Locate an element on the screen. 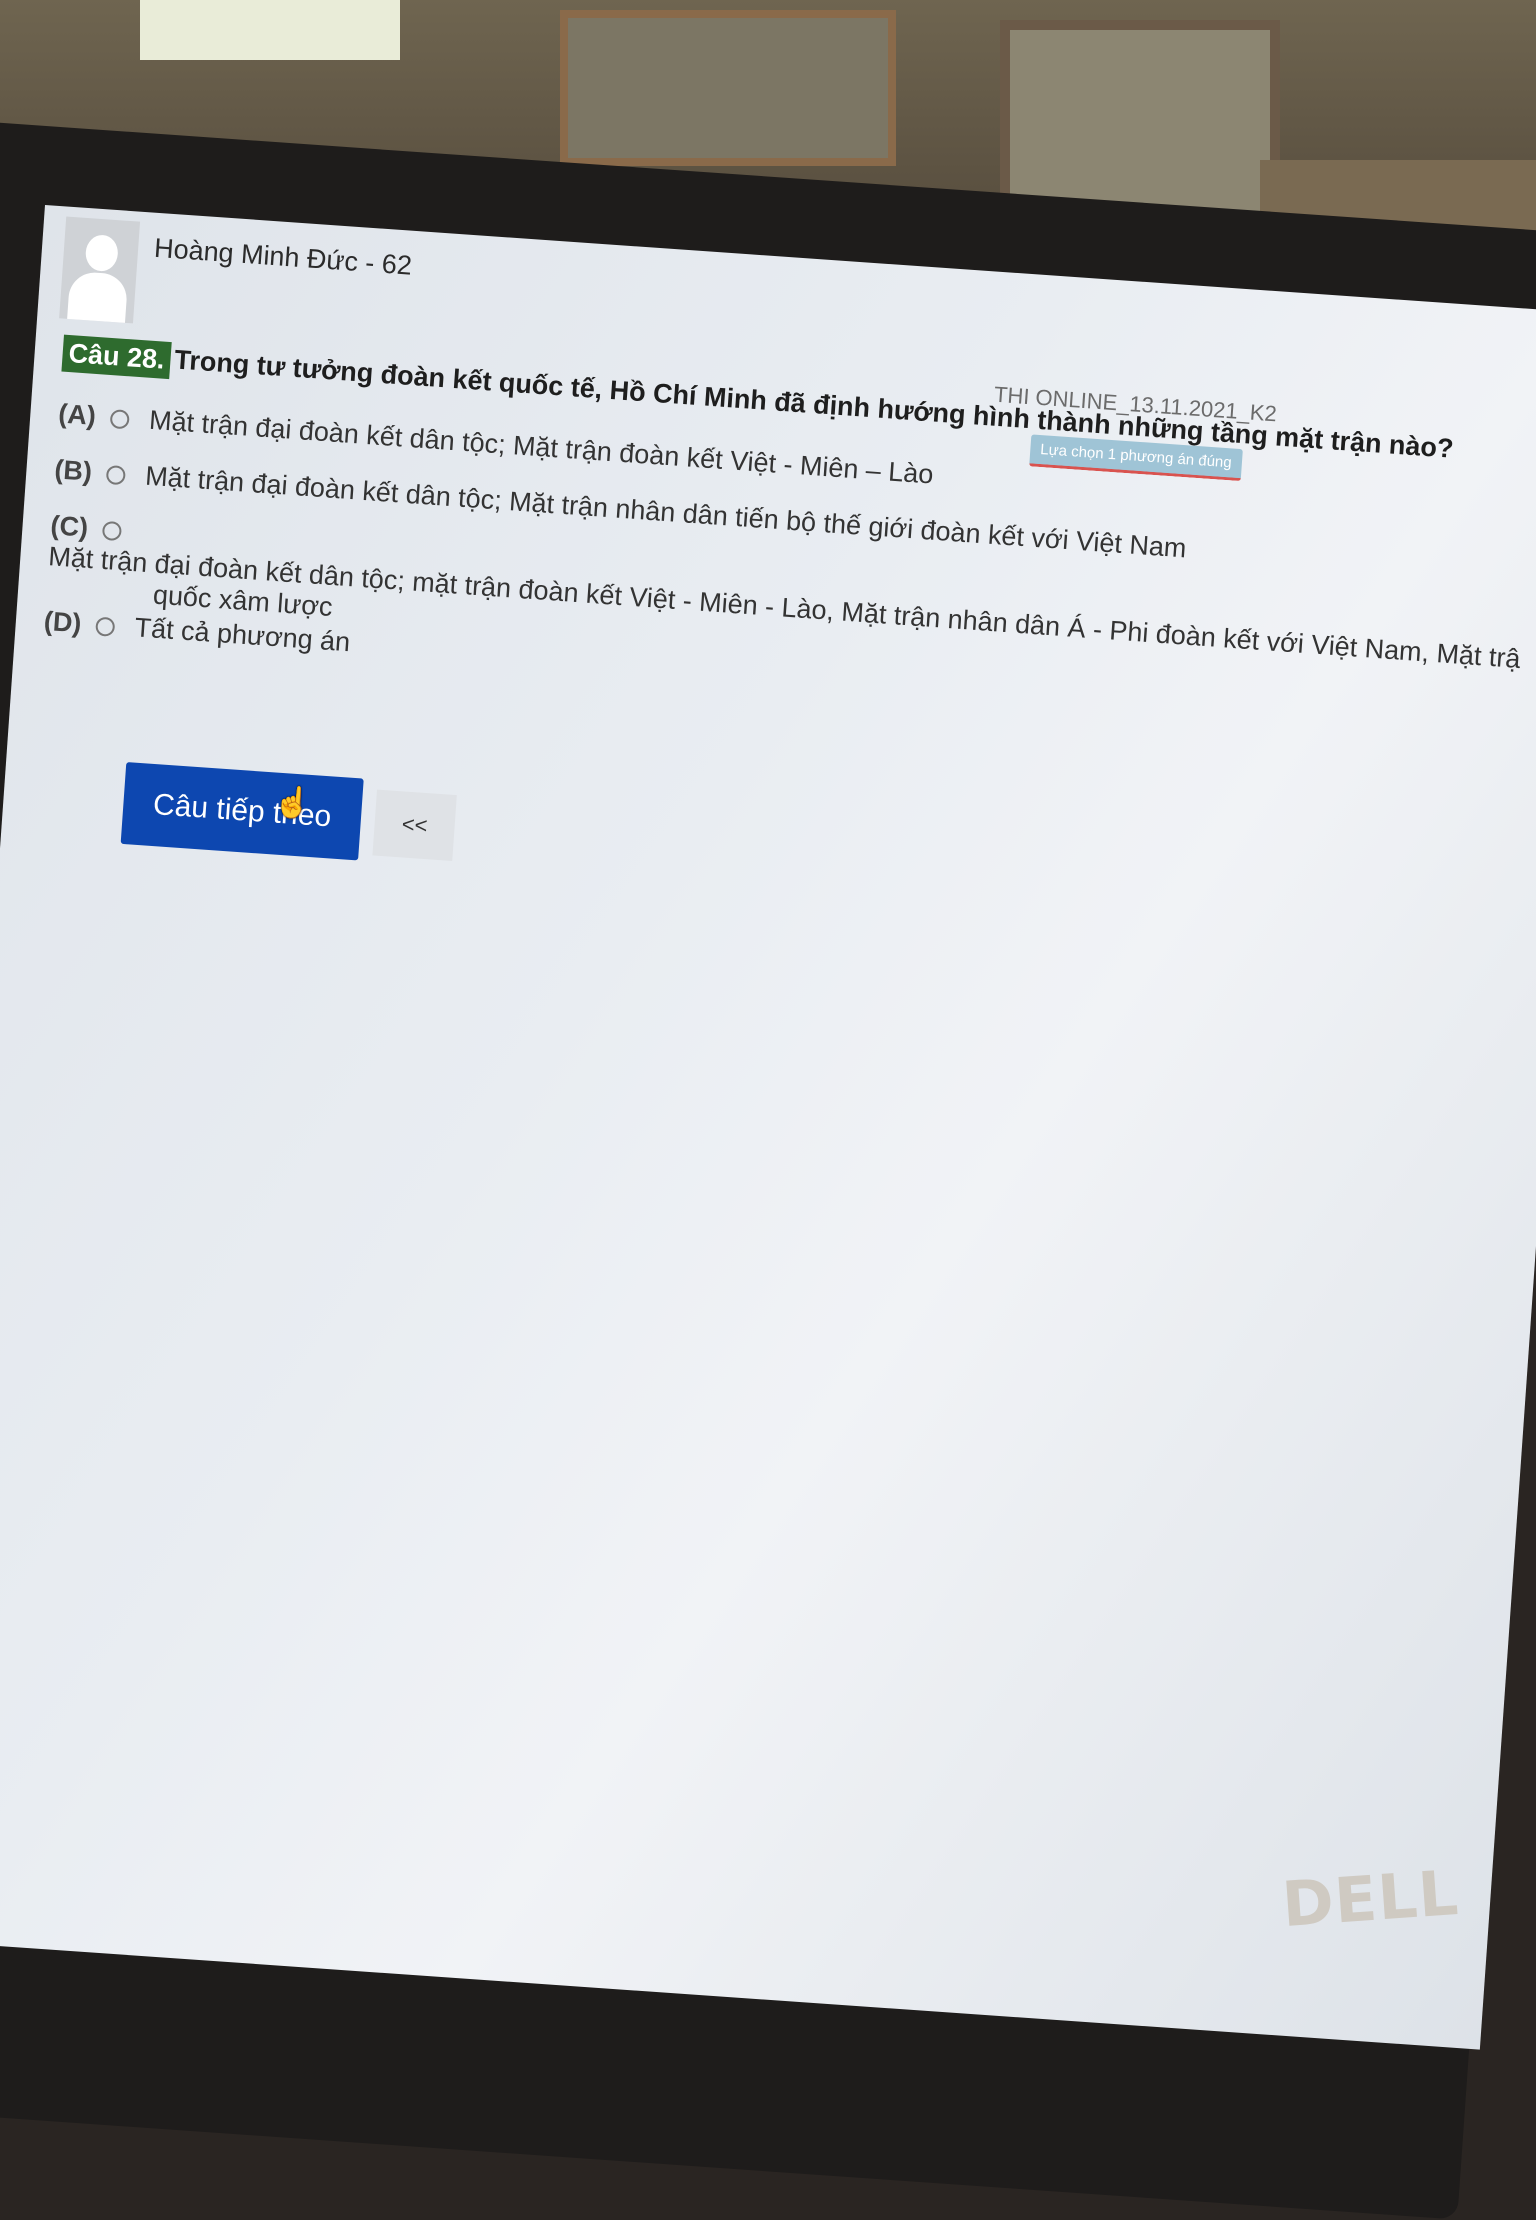 The width and height of the screenshot is (1536, 2220). option-key: (A) is located at coordinates (77, 415).